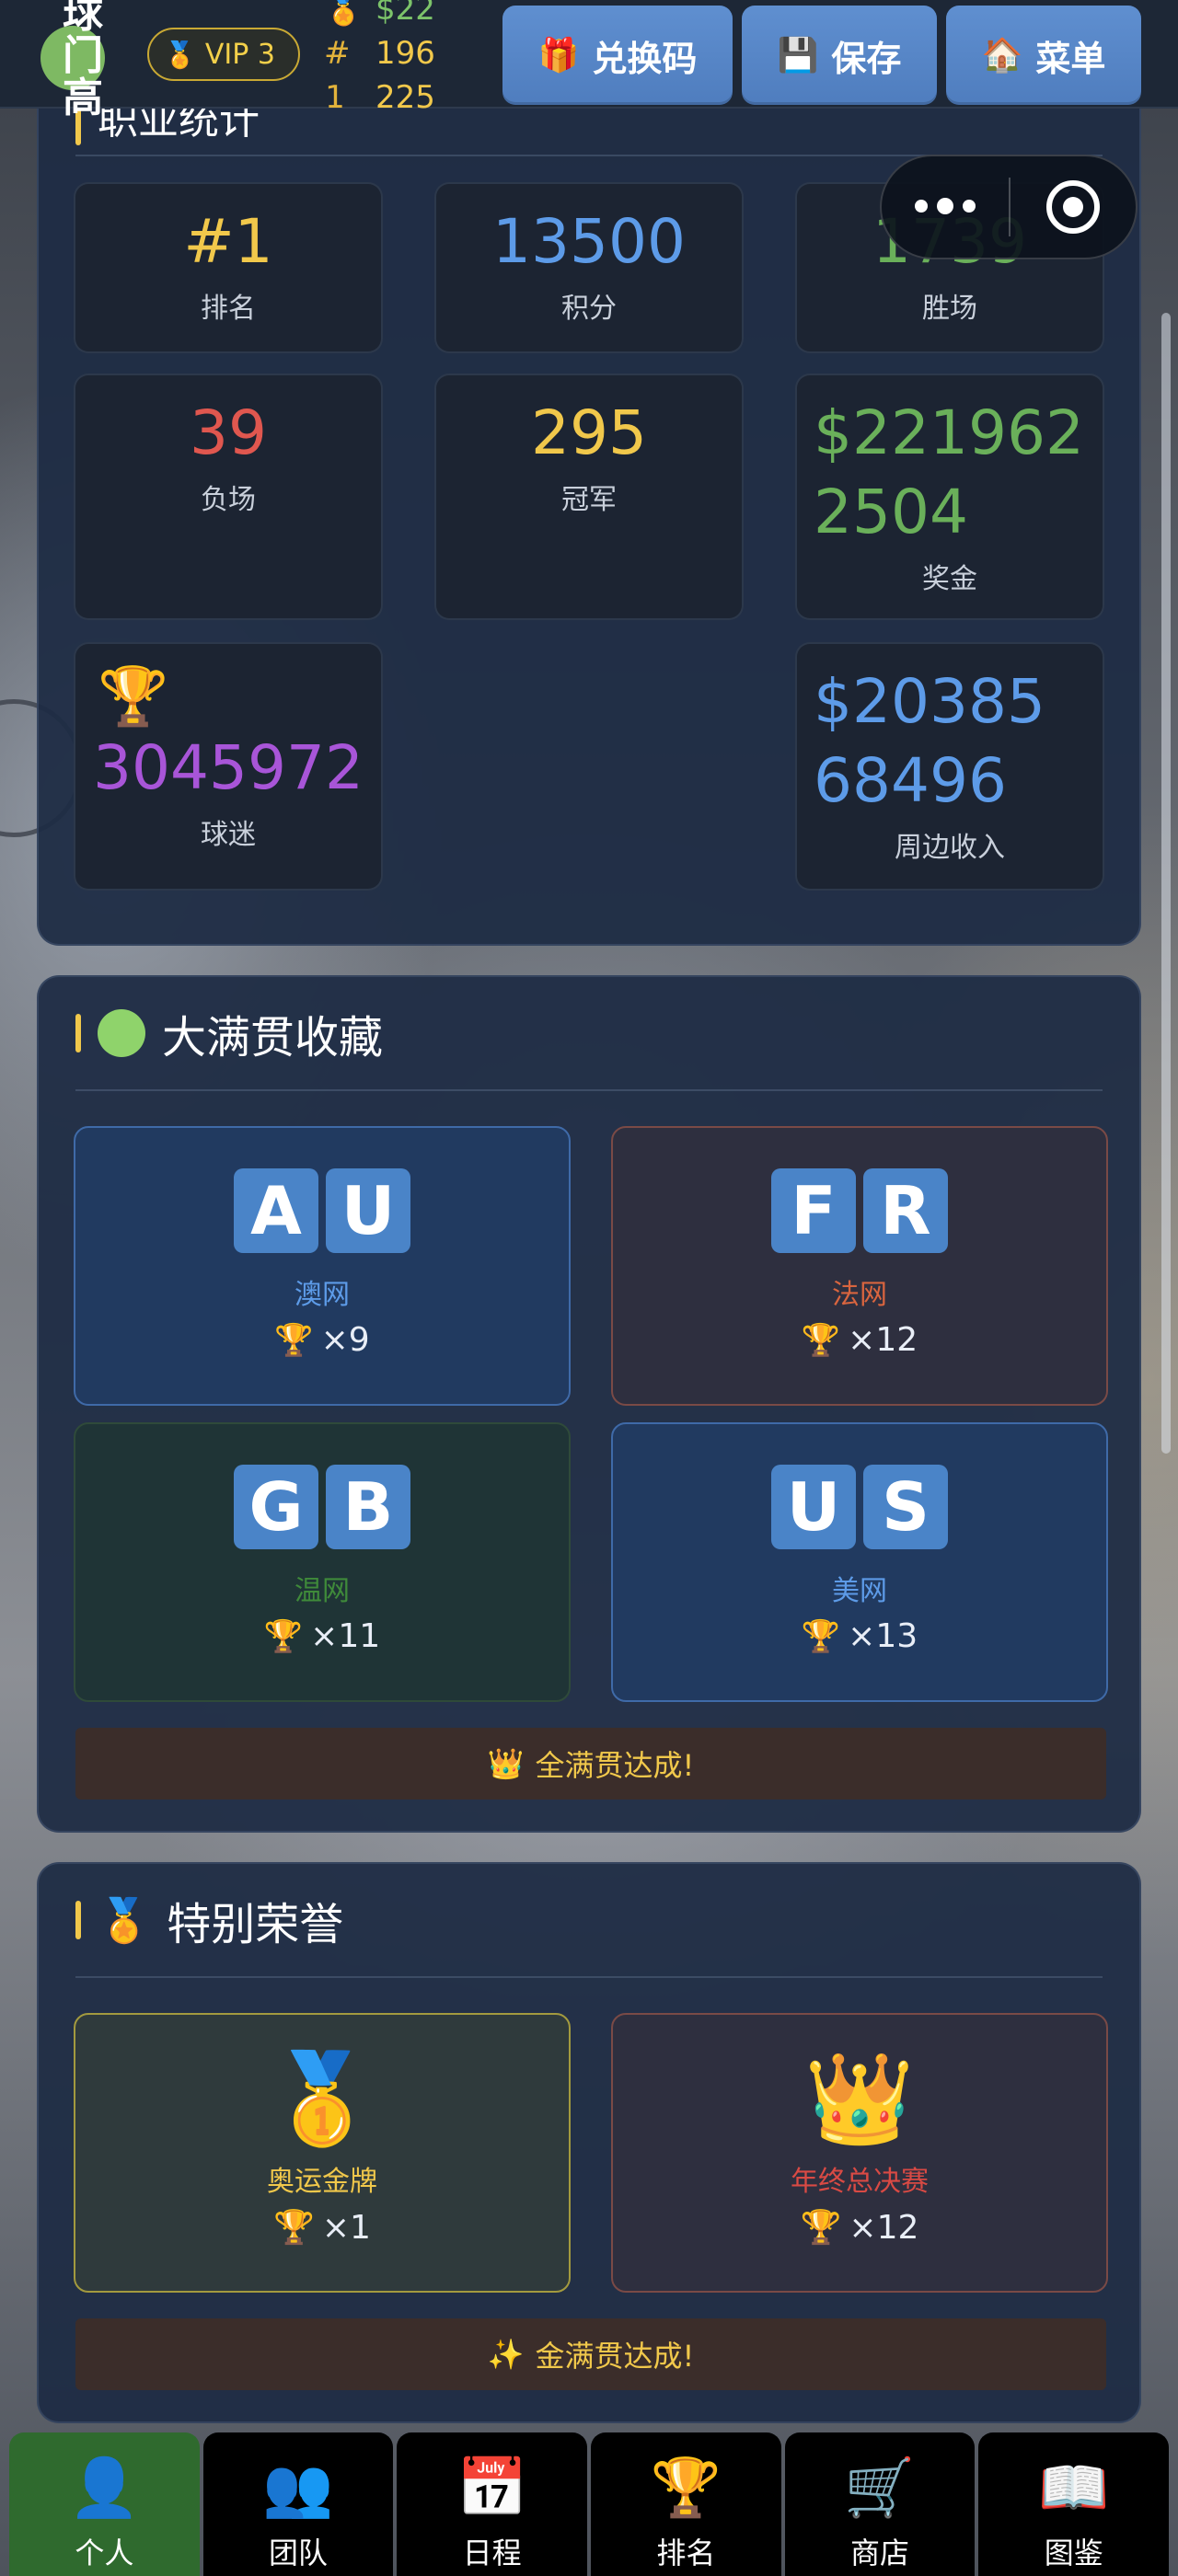 The width and height of the screenshot is (1178, 2576). What do you see at coordinates (645, 58) in the screenshot?
I see `redeem-code-label: 兑换码` at bounding box center [645, 58].